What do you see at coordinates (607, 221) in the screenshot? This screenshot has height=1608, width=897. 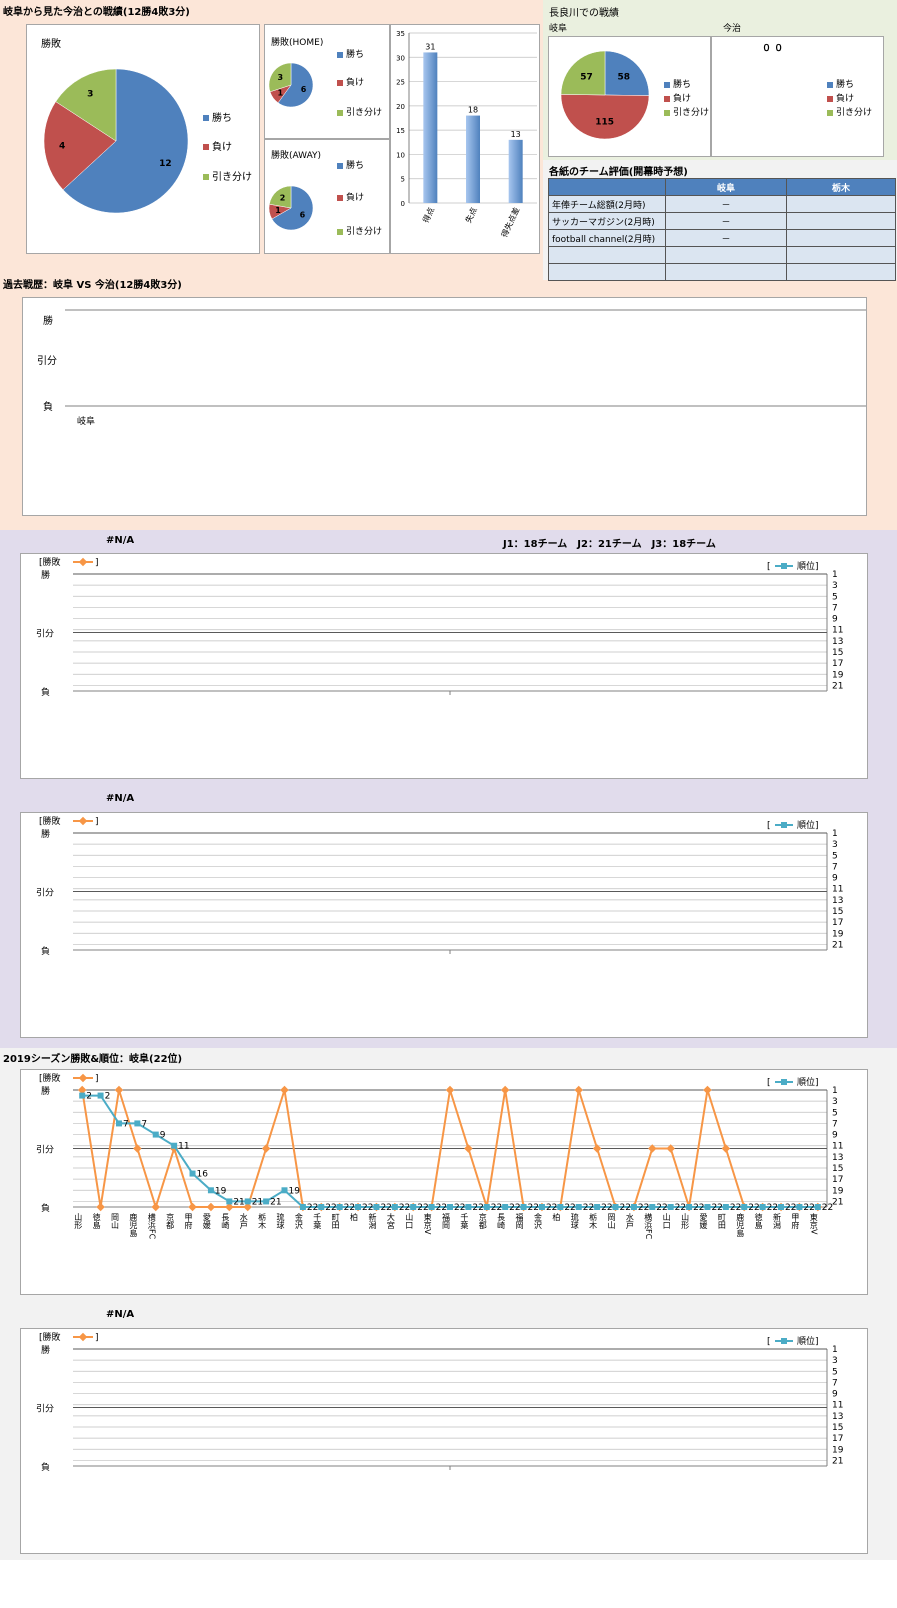 I see `ratings-cell: サッカーマガジン(2月時)` at bounding box center [607, 221].